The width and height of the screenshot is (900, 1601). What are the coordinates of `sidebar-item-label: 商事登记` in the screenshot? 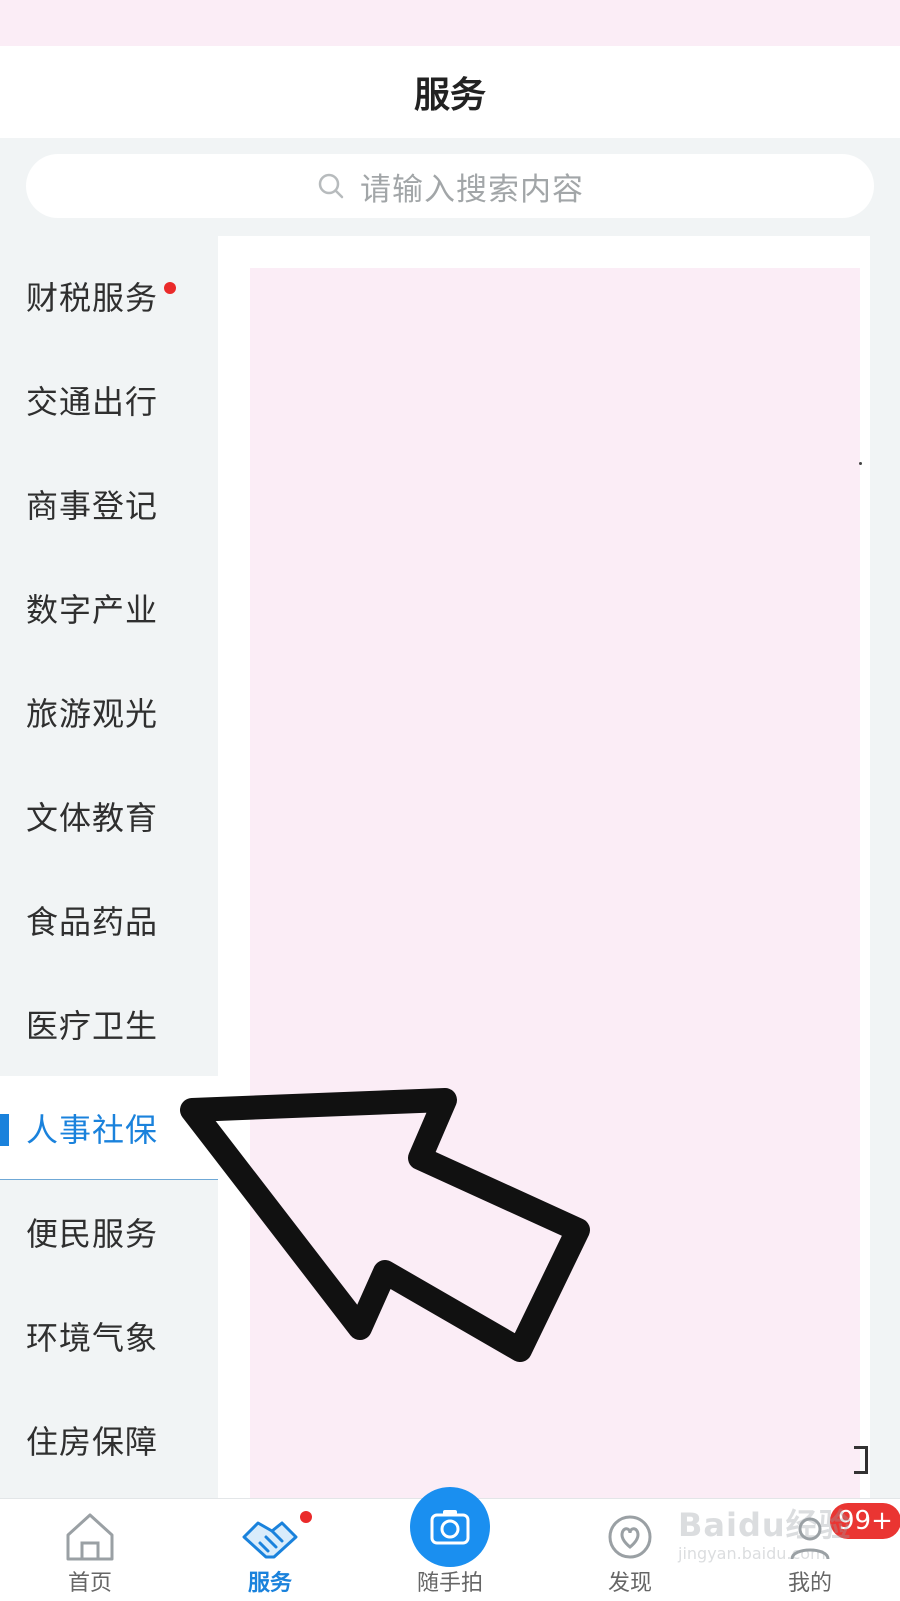 It's located at (92, 506).